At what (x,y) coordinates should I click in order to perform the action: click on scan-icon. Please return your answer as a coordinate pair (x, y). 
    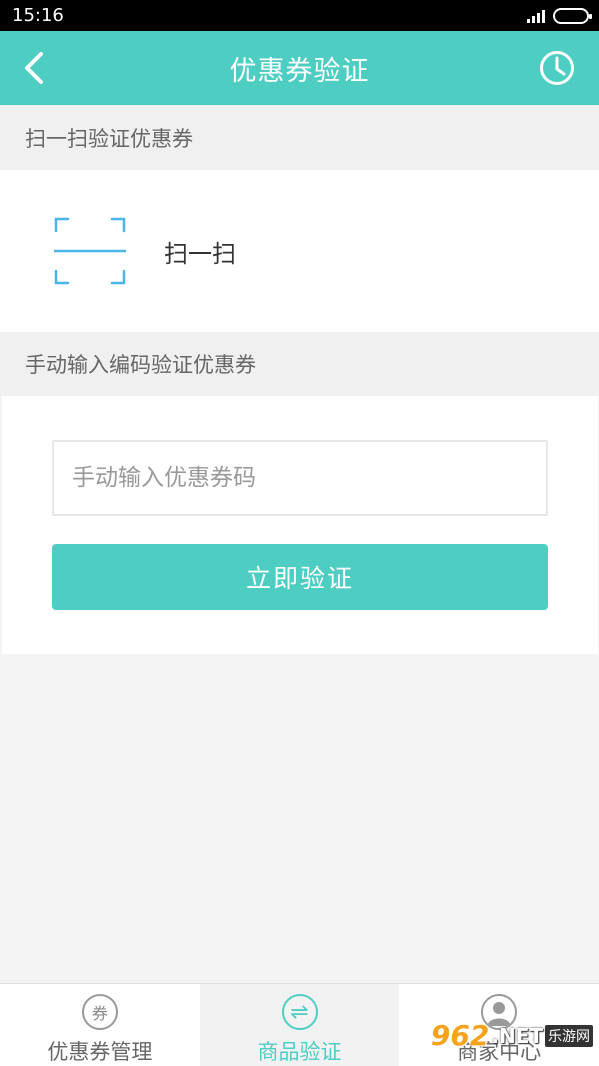
    Looking at the image, I should click on (90, 251).